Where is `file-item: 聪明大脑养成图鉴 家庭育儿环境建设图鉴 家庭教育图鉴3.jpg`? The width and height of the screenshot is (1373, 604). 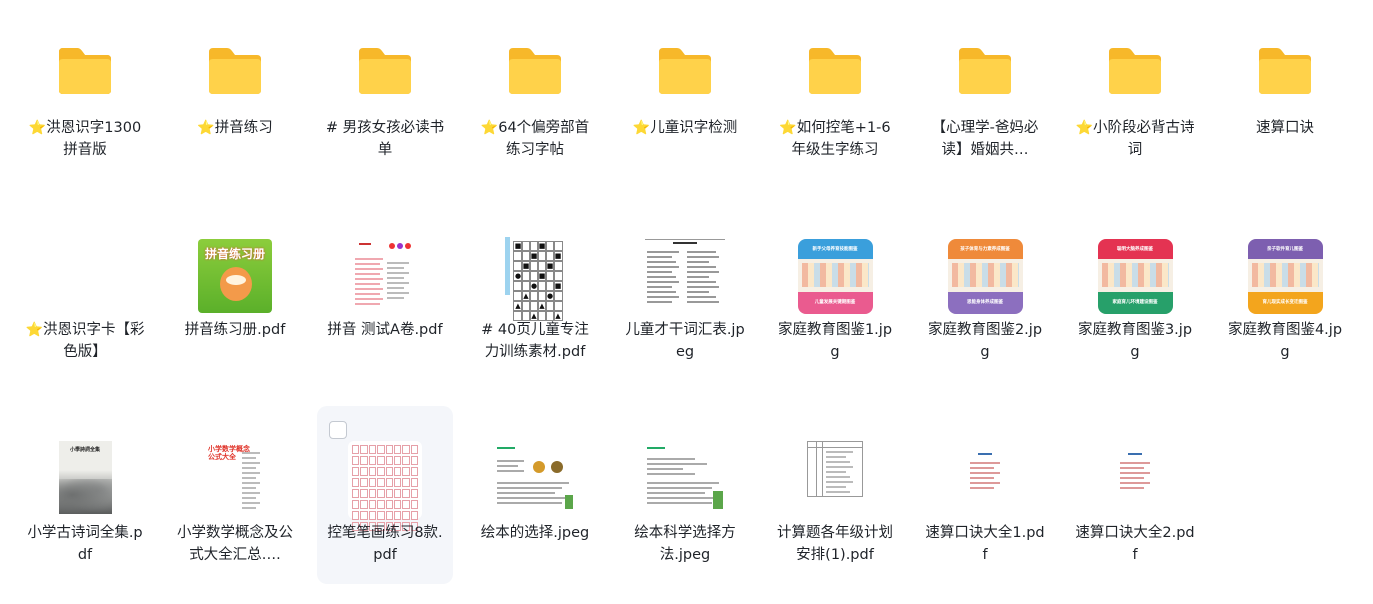 file-item: 聪明大脑养成图鉴 家庭育儿环境建设图鉴 家庭教育图鉴3.jpg is located at coordinates (1135, 291).